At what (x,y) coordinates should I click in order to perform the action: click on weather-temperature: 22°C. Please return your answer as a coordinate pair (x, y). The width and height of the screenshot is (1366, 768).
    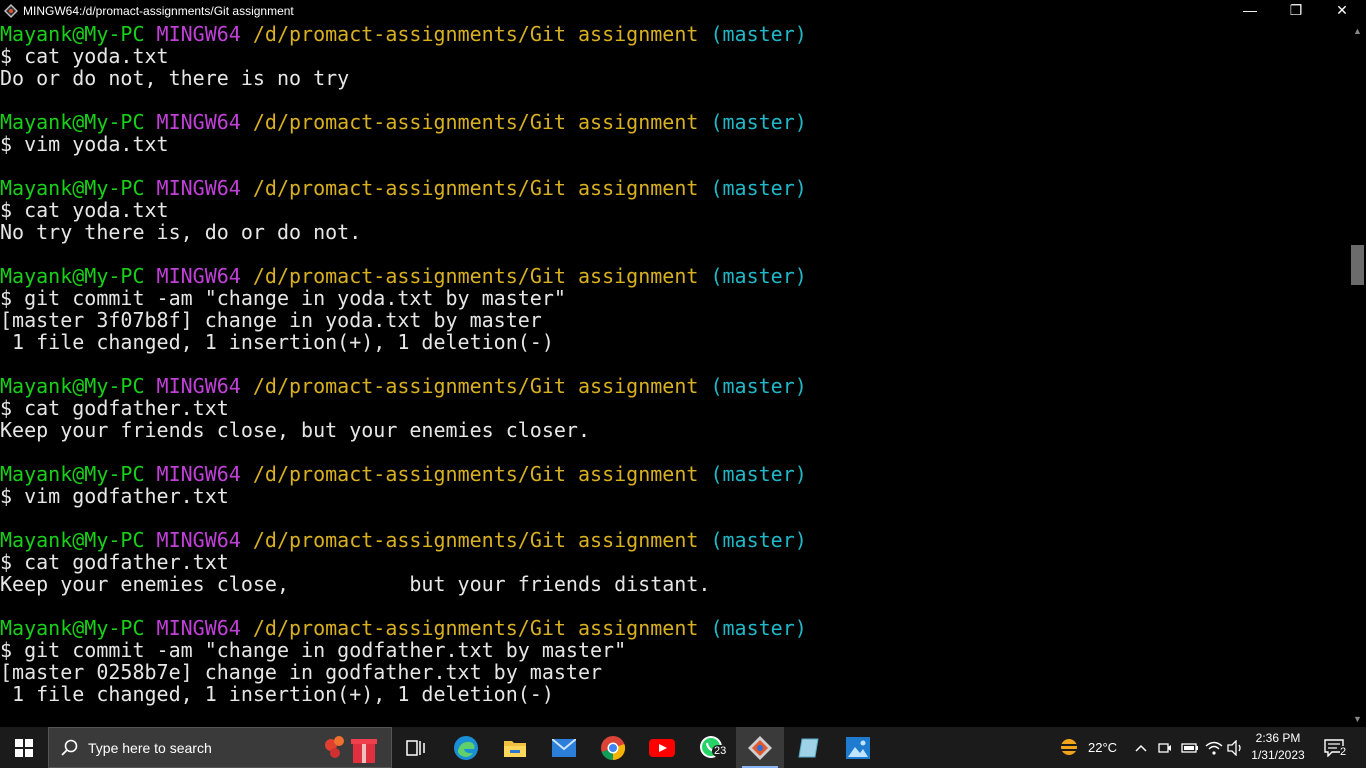
    Looking at the image, I should click on (1103, 747).